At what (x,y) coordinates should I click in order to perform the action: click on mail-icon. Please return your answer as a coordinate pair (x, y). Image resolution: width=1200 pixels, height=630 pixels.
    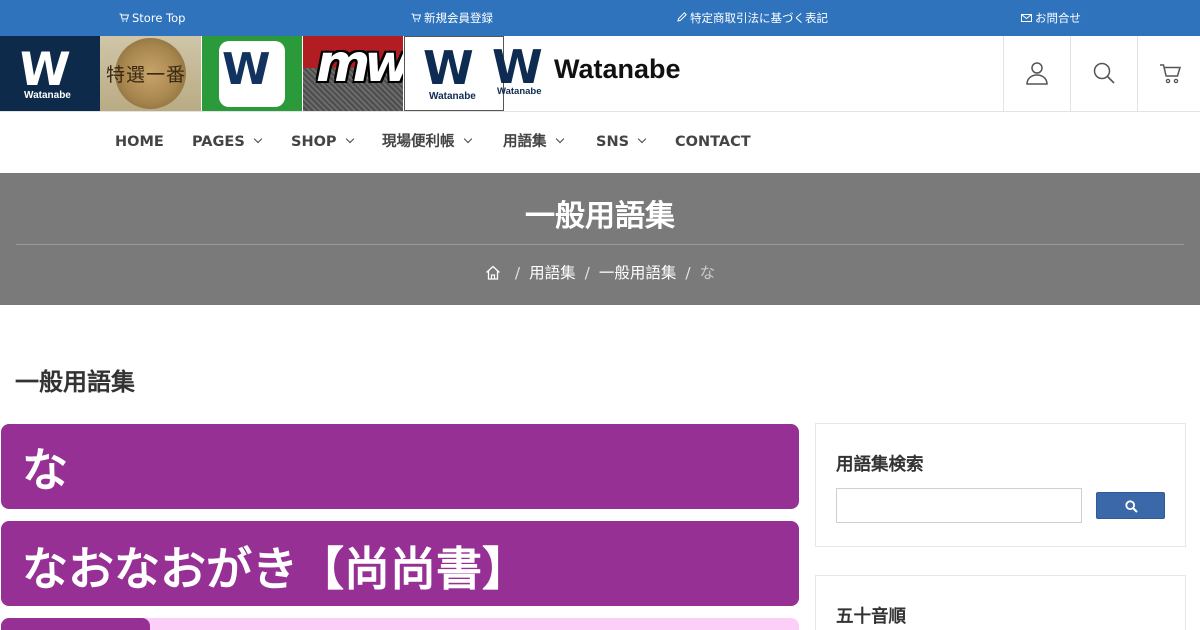
    Looking at the image, I should click on (1026, 20).